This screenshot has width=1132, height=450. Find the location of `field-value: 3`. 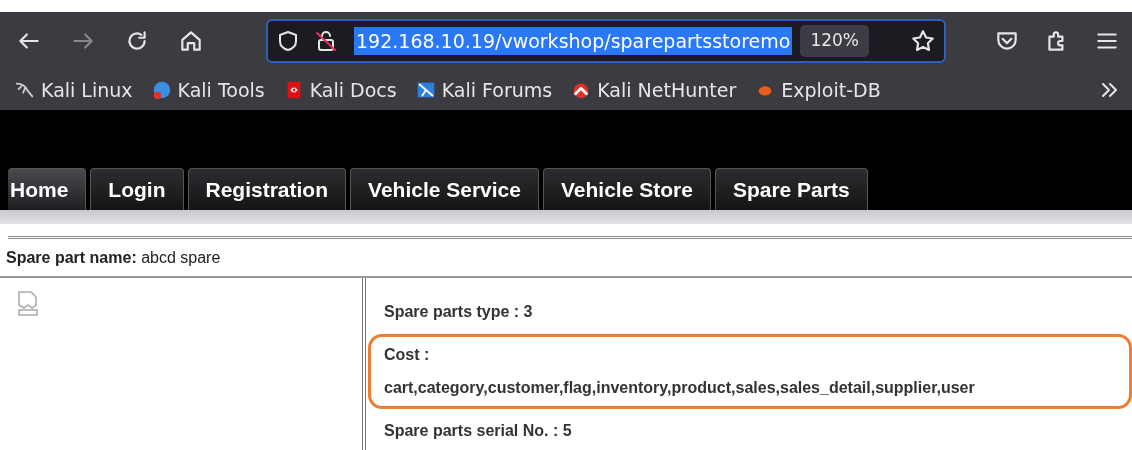

field-value: 3 is located at coordinates (528, 311).